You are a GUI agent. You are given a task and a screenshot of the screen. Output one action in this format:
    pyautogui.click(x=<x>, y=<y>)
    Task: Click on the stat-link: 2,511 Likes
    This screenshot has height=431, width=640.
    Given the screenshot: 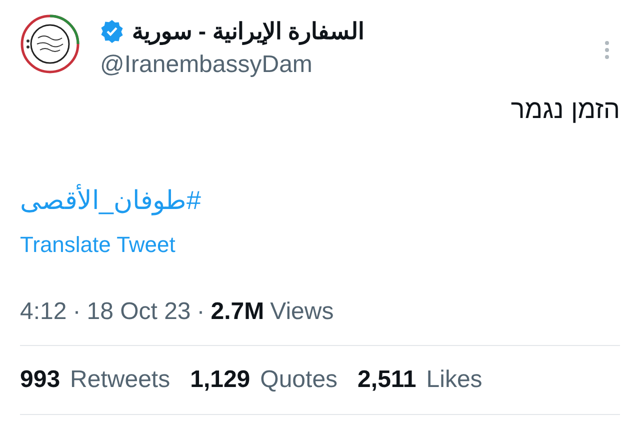 What is the action you would take?
    pyautogui.click(x=420, y=380)
    